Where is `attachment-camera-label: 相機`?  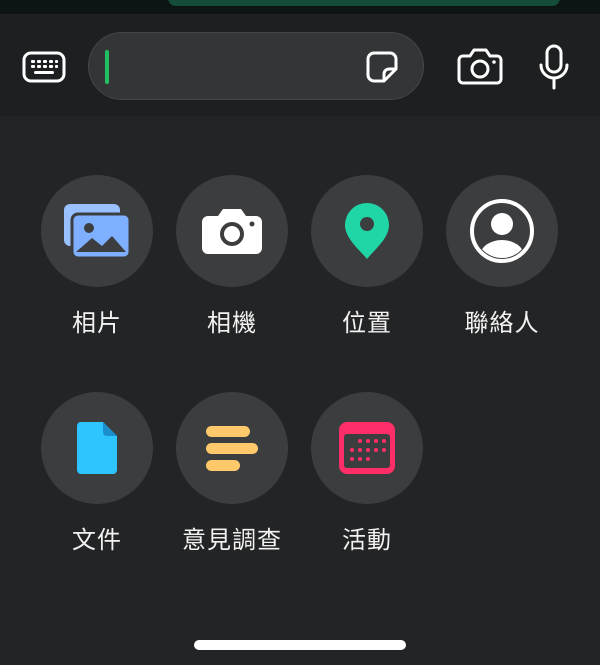
attachment-camera-label: 相機 is located at coordinates (232, 323).